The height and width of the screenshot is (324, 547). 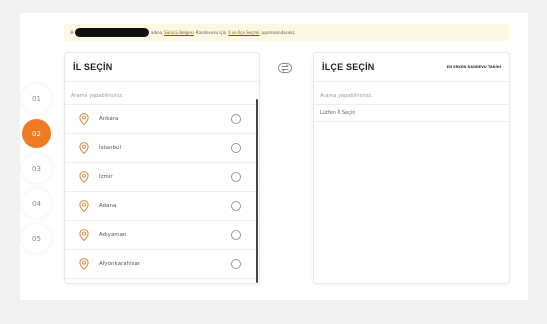 I want to click on district-hint: Lütfen İl Seçin, so click(x=411, y=113).